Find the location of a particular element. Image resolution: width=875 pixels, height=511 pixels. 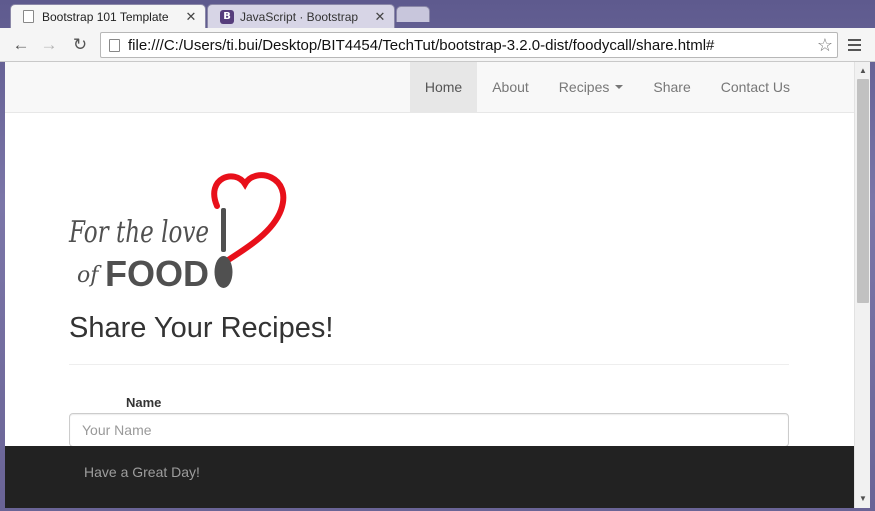

nav-item-home: Home is located at coordinates (443, 87).